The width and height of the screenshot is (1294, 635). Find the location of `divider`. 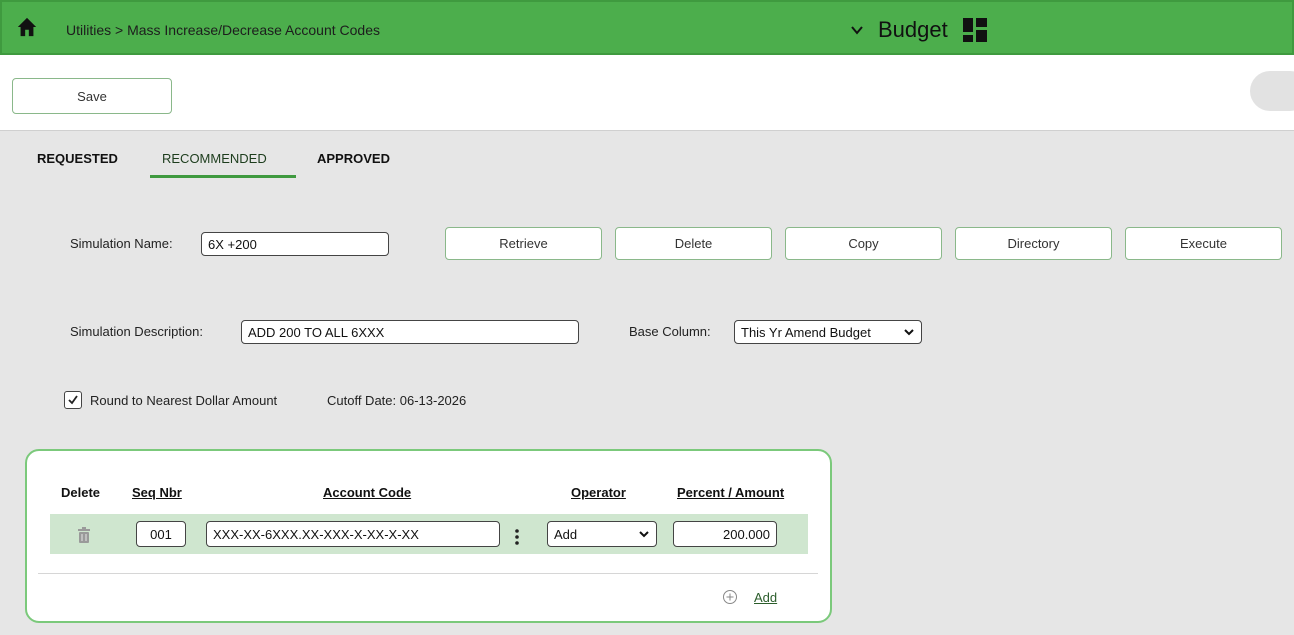

divider is located at coordinates (428, 573).